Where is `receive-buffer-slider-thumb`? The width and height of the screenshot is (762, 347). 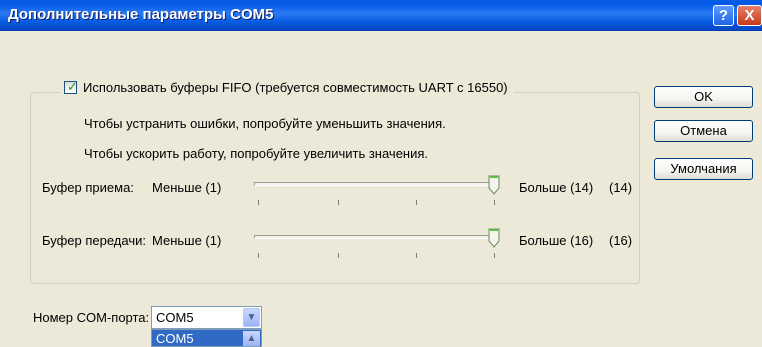
receive-buffer-slider-thumb is located at coordinates (494, 185).